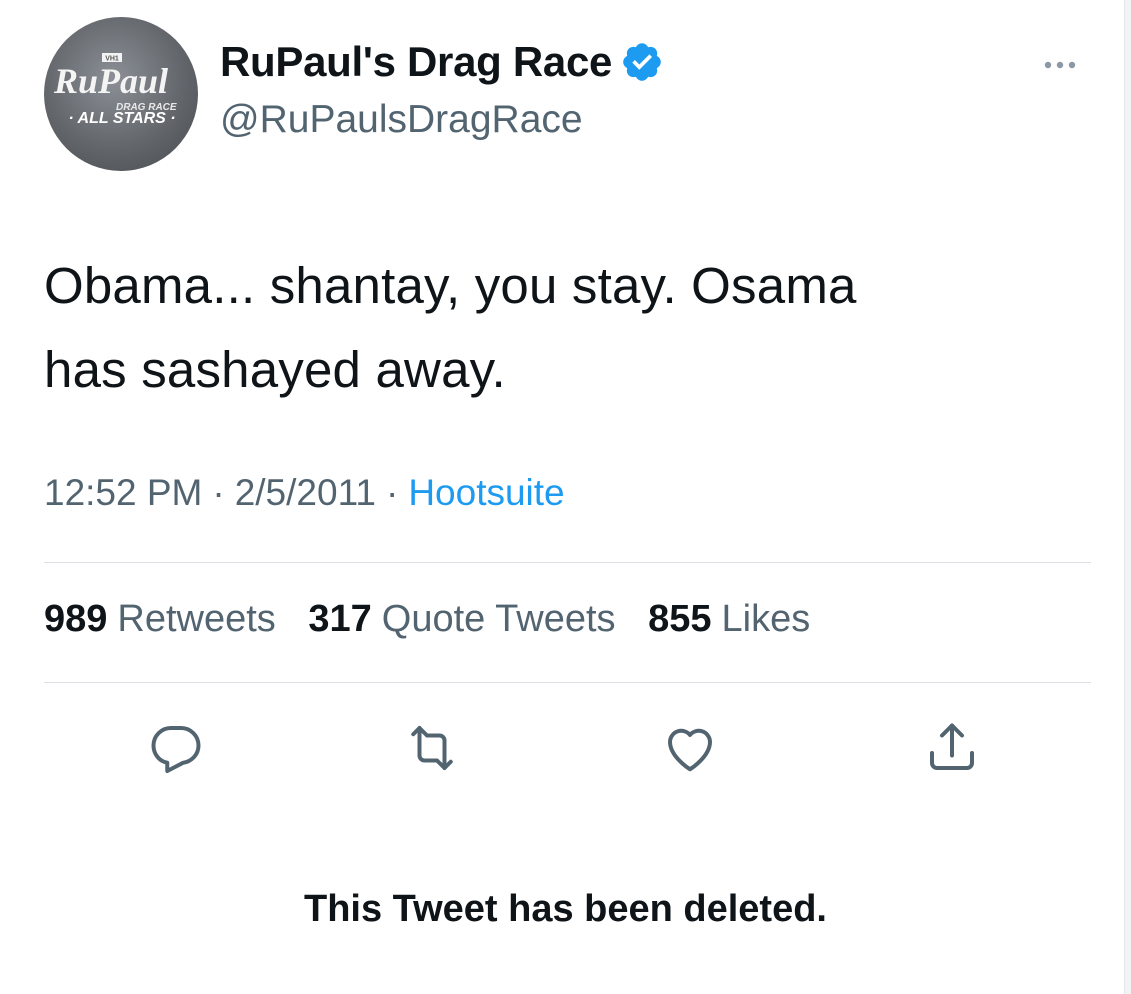  Describe the element at coordinates (565, 909) in the screenshot. I see `deleted-tweet-notice: This Tweet has been deleted.` at that location.